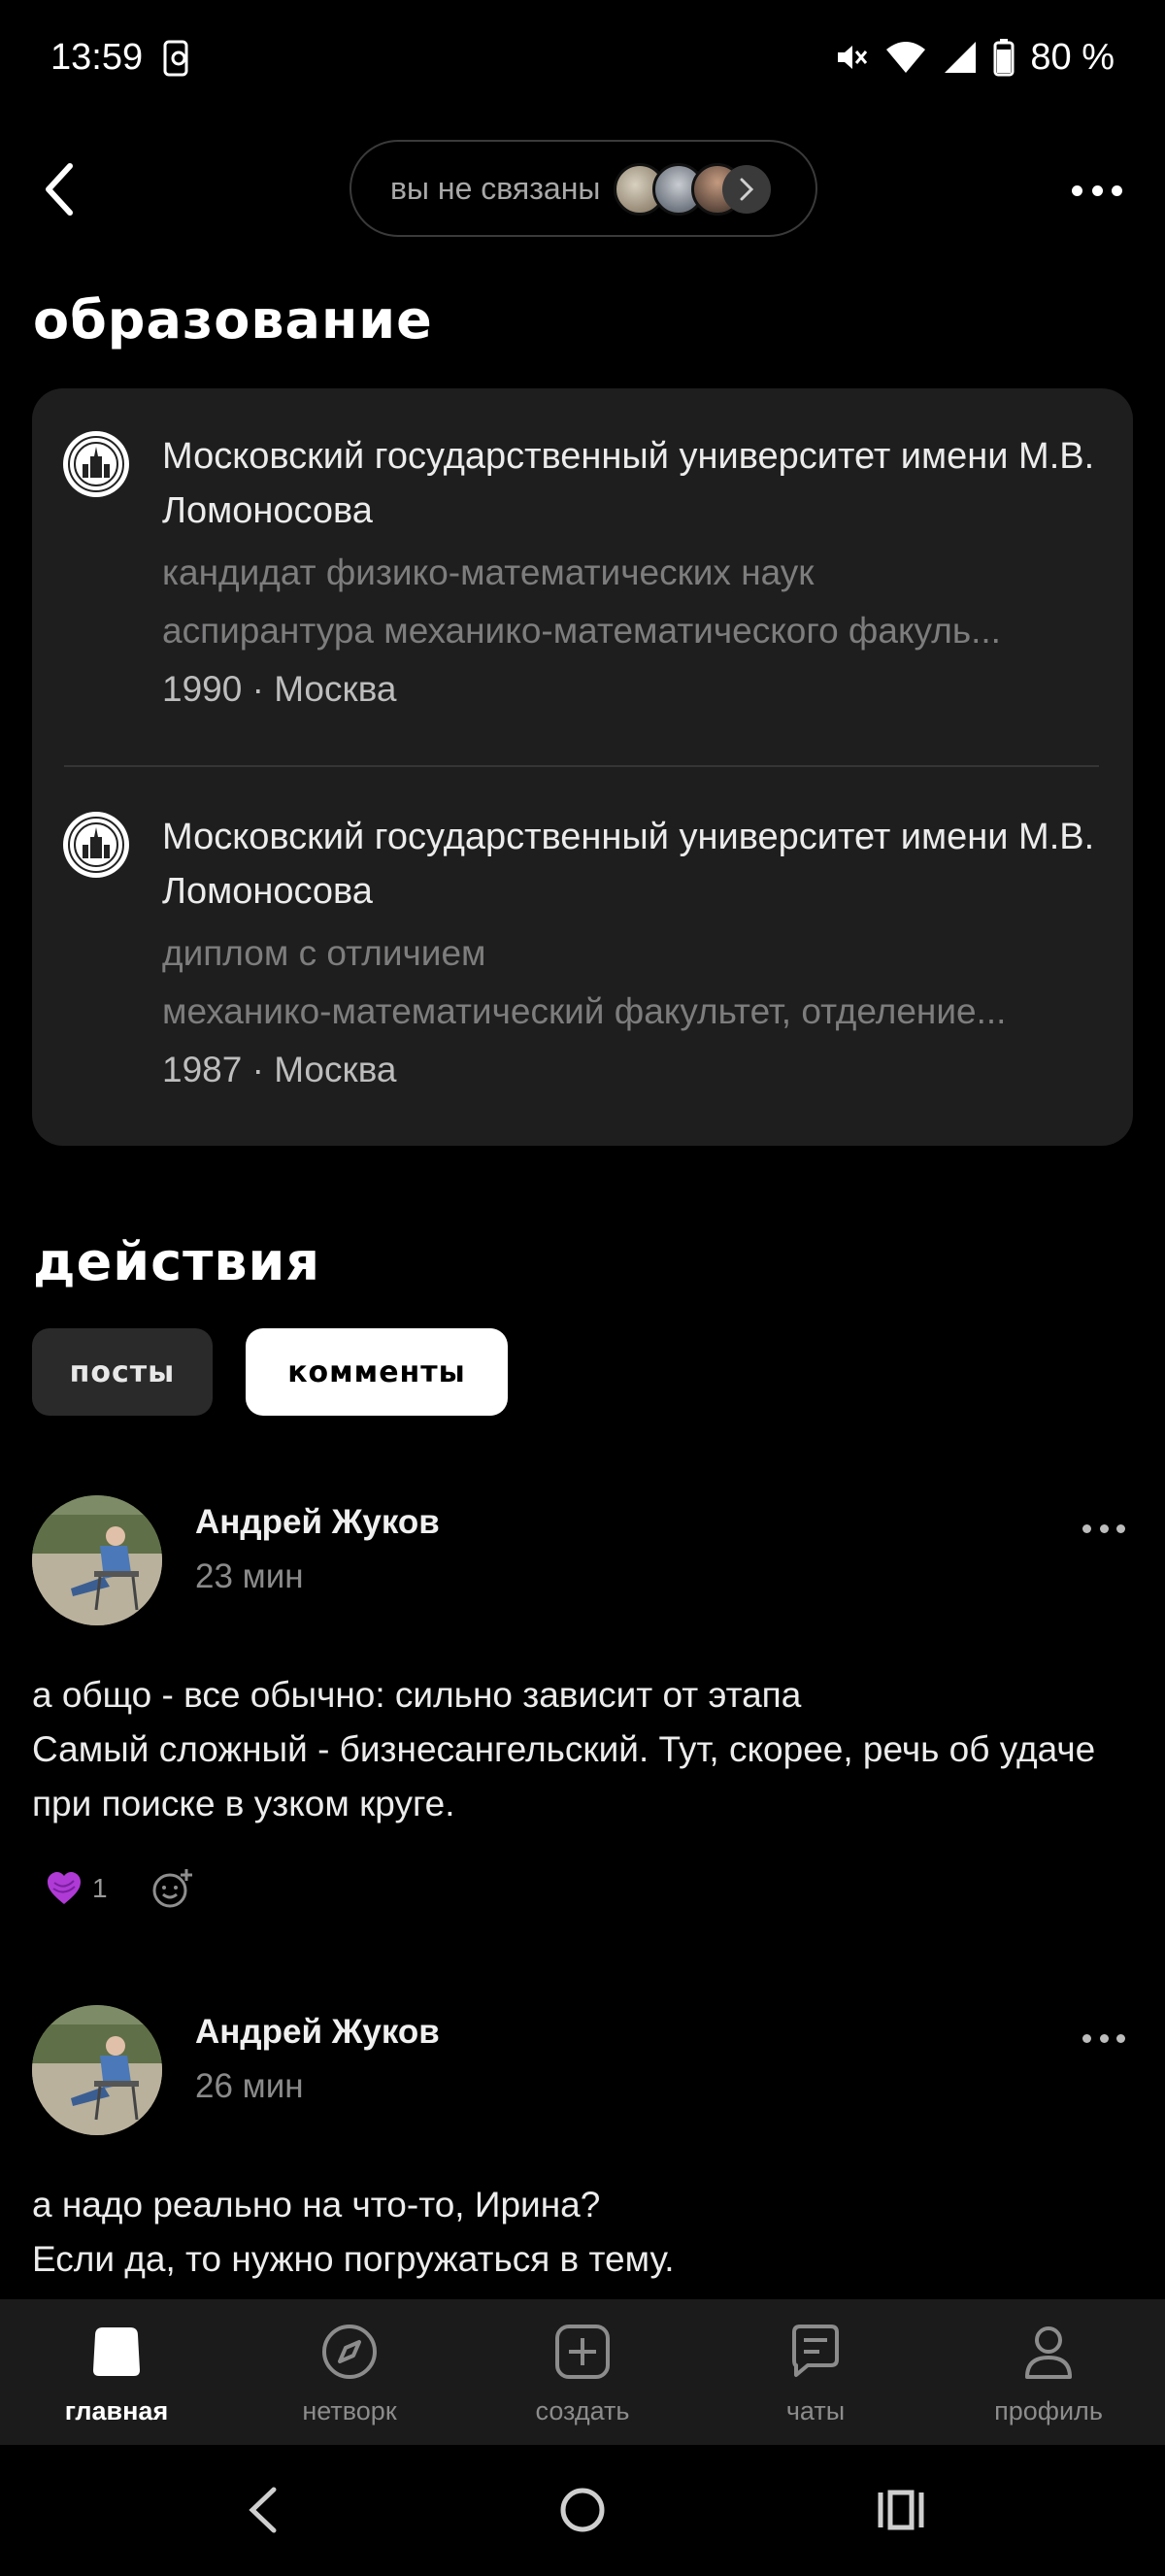  Describe the element at coordinates (116, 2411) in the screenshot. I see `nav-home-label: главная` at that location.